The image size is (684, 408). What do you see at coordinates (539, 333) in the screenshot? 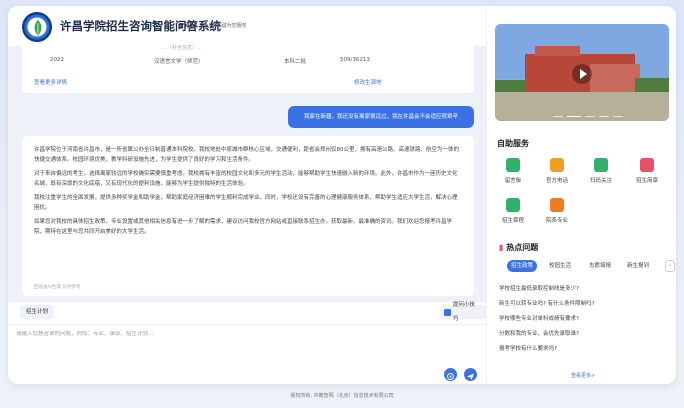
I see `hot-question: 分数和我的专业，会优先录取谁?` at bounding box center [539, 333].